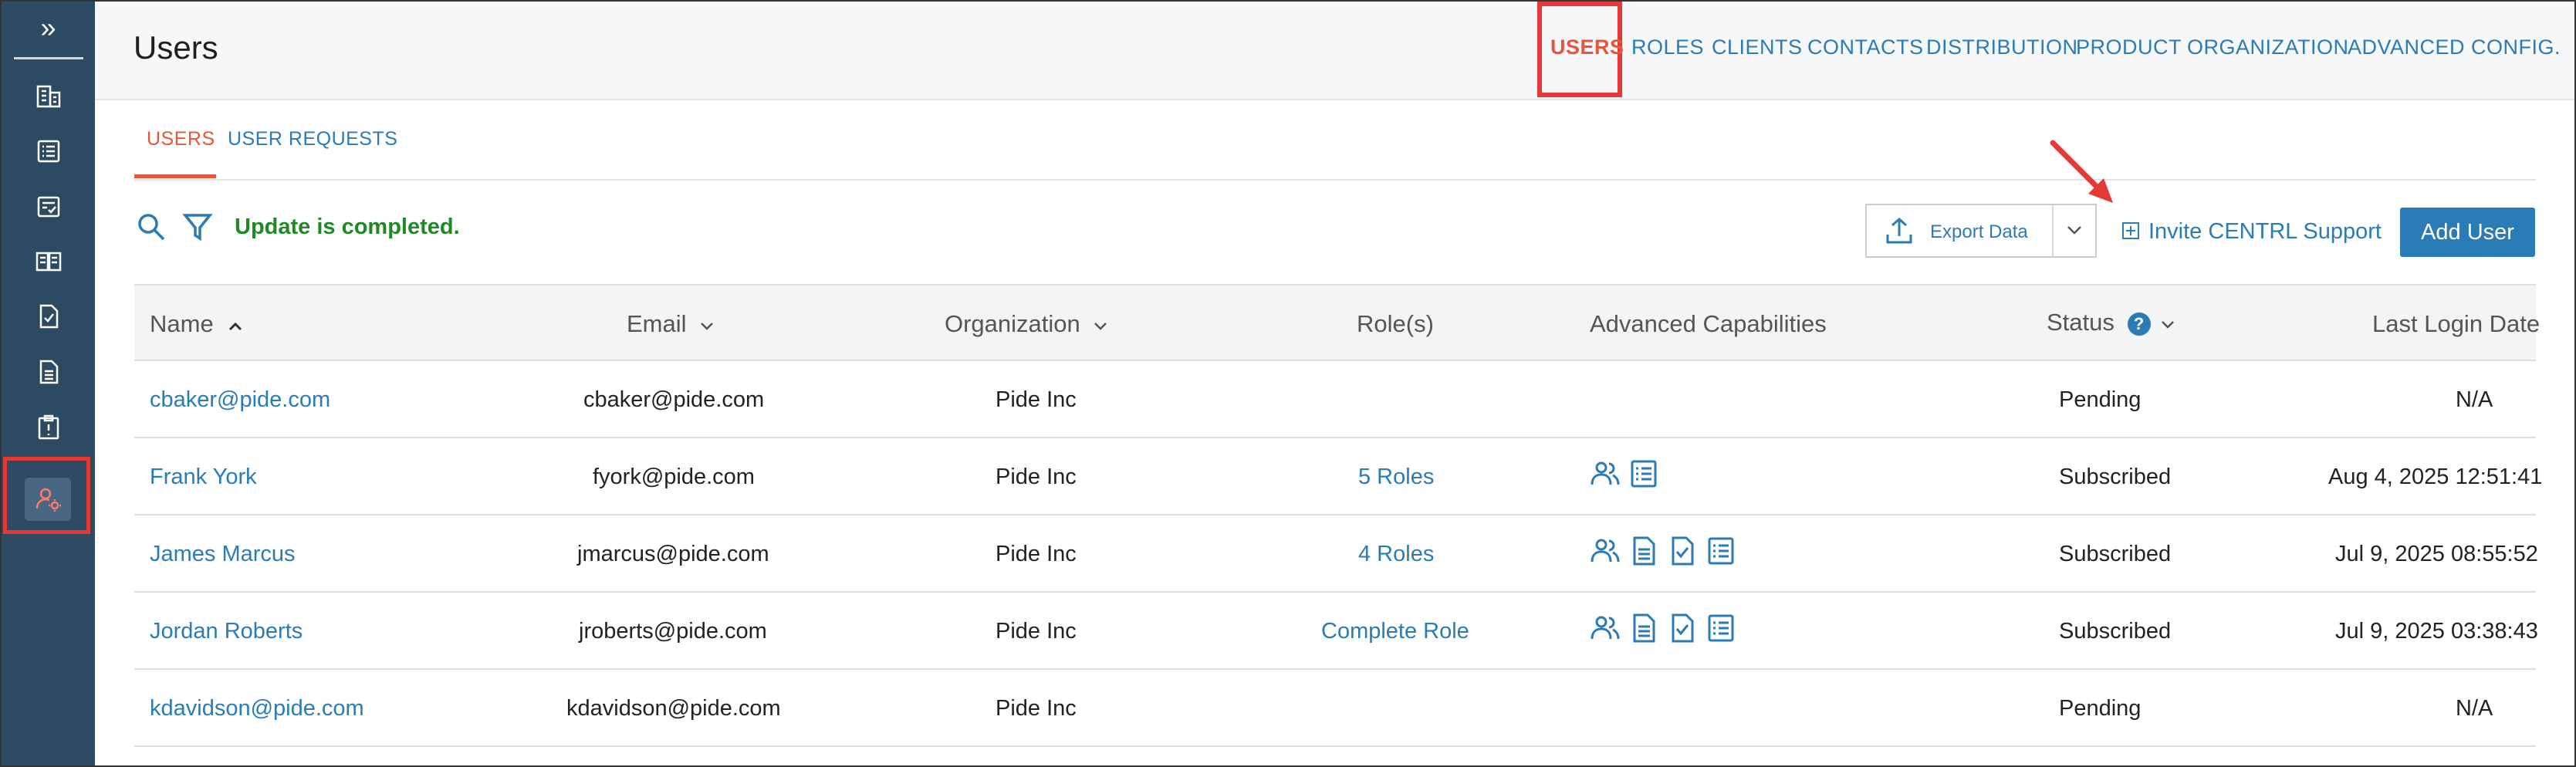  I want to click on user-name-link: kdavidson@pide.com, so click(257, 708).